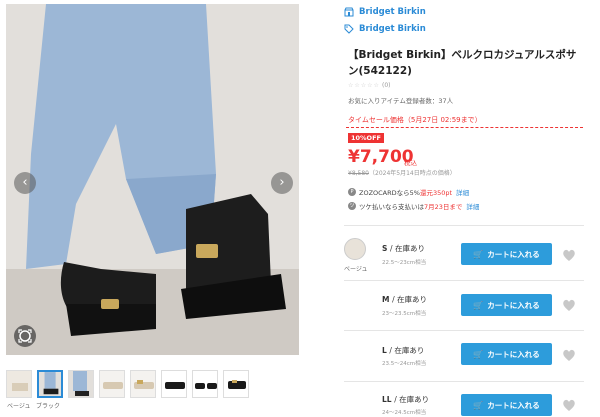 This screenshot has width=600, height=417. Describe the element at coordinates (401, 101) in the screenshot. I see `favorite-count: お気に入りアイテム登録者数：37人` at that location.